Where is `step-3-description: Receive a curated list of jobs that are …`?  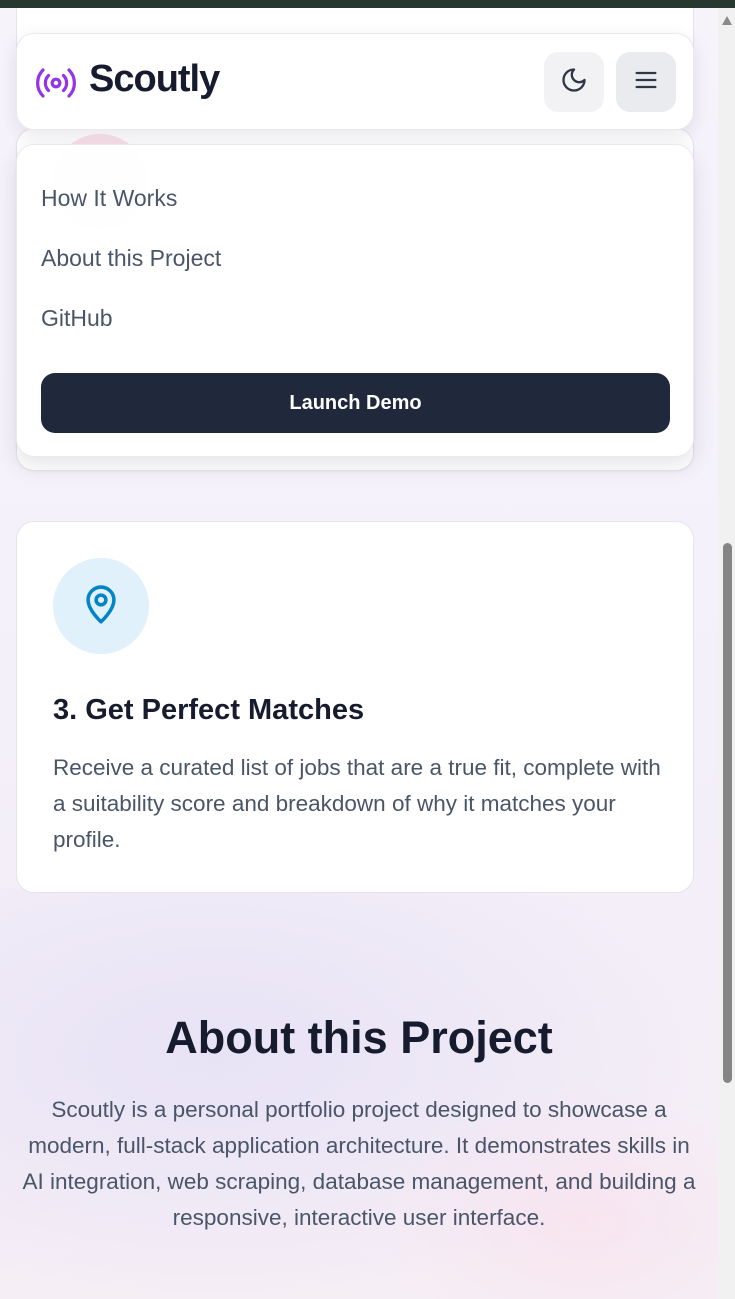 step-3-description: Receive a curated list of jobs that are … is located at coordinates (357, 803).